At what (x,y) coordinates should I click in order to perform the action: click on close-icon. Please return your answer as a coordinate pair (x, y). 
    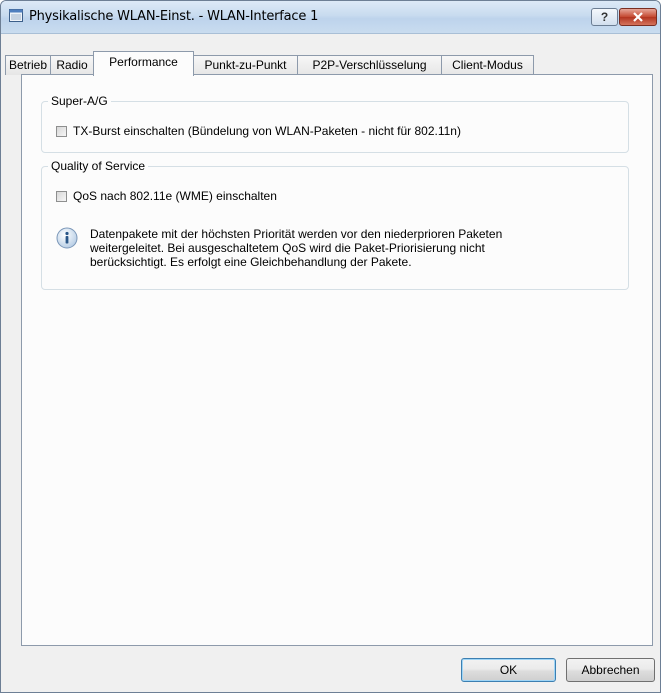
    Looking at the image, I should click on (638, 17).